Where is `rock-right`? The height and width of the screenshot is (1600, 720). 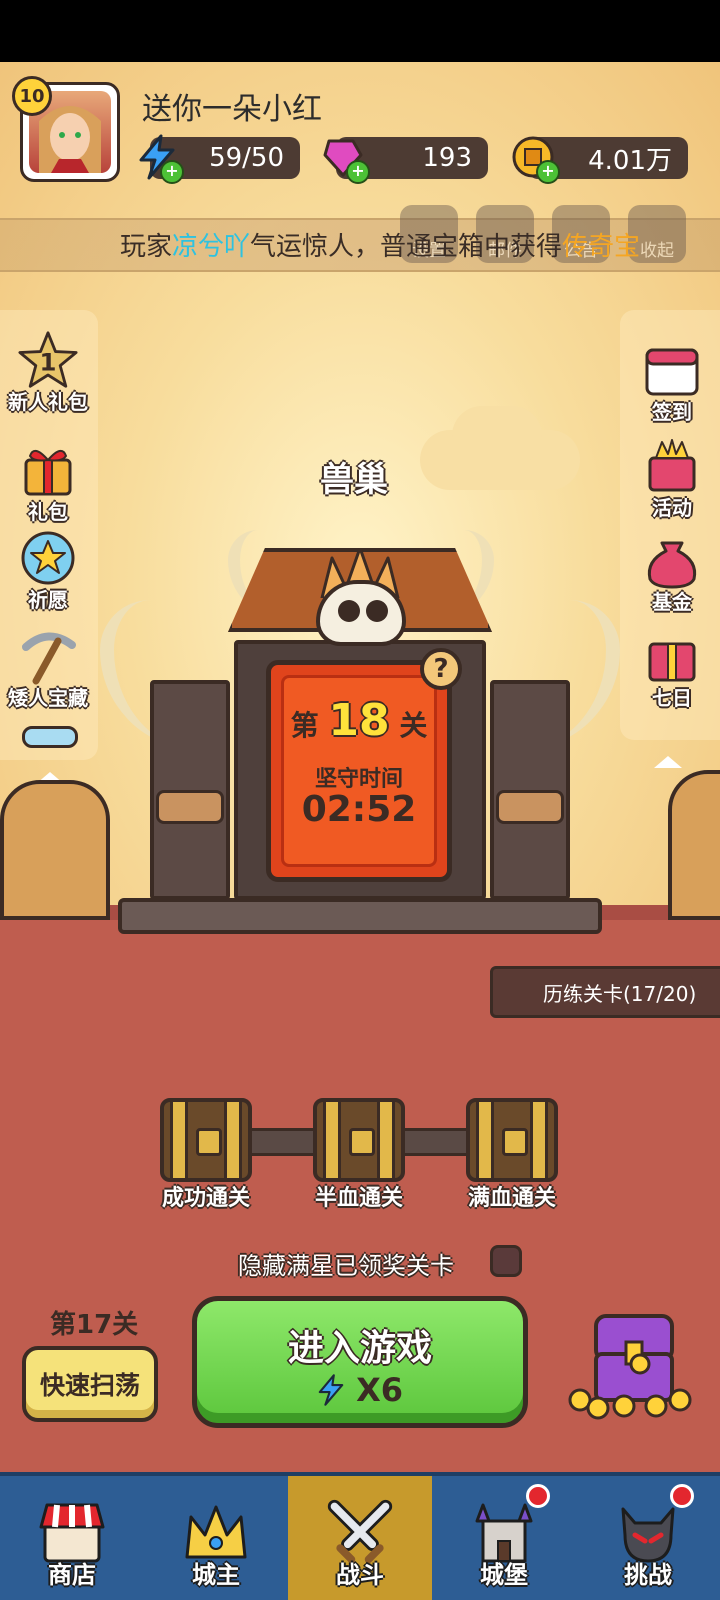
rock-right is located at coordinates (694, 845).